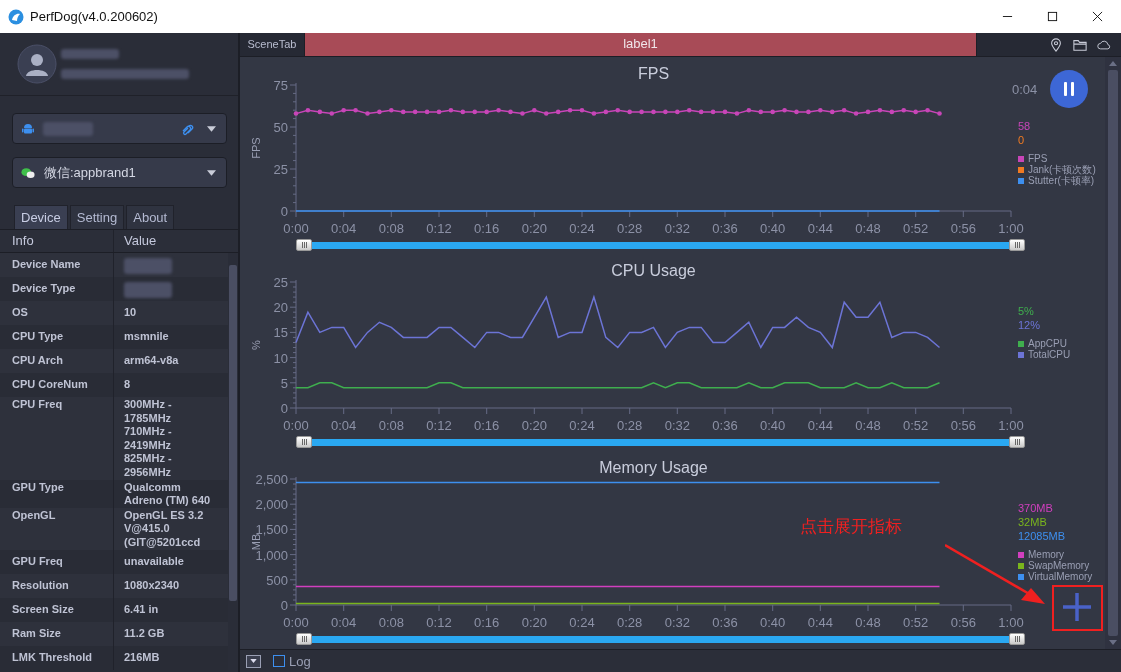 The image size is (1121, 672). Describe the element at coordinates (144, 633) in the screenshot. I see `table-cell-text: 11.2 GB` at that location.